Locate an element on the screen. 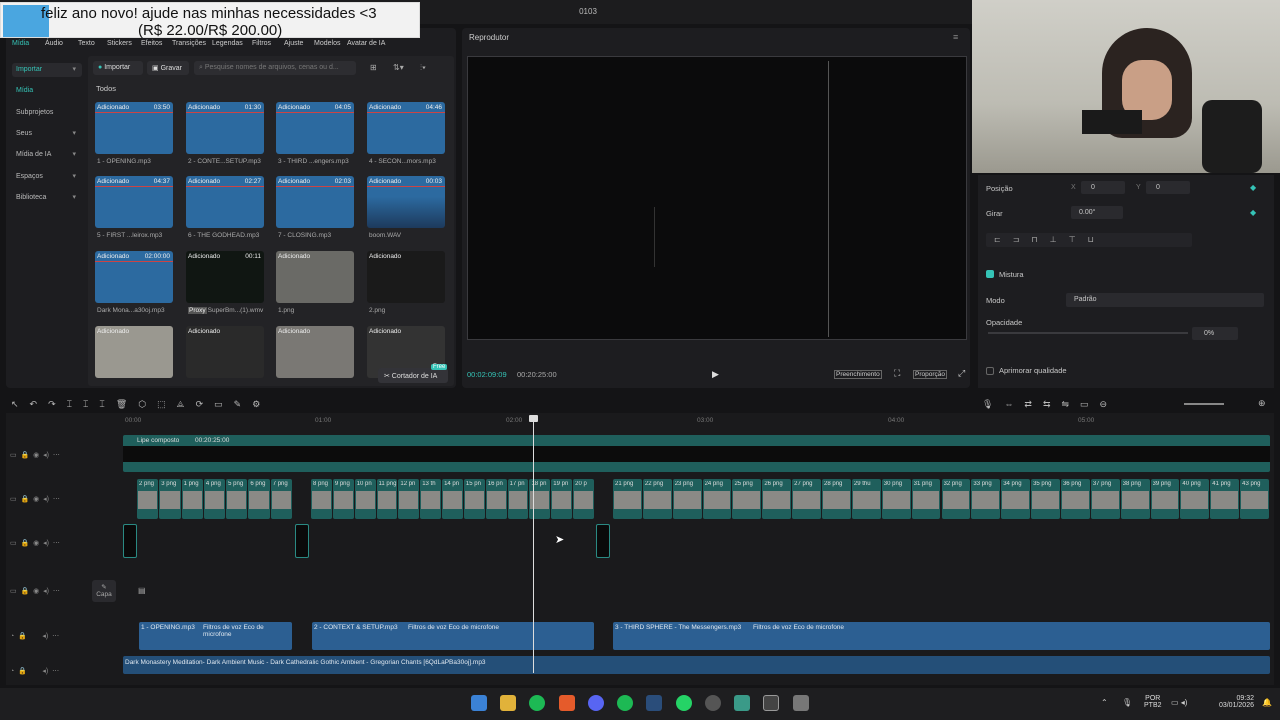  image-clip: 39 png is located at coordinates (1165, 499).